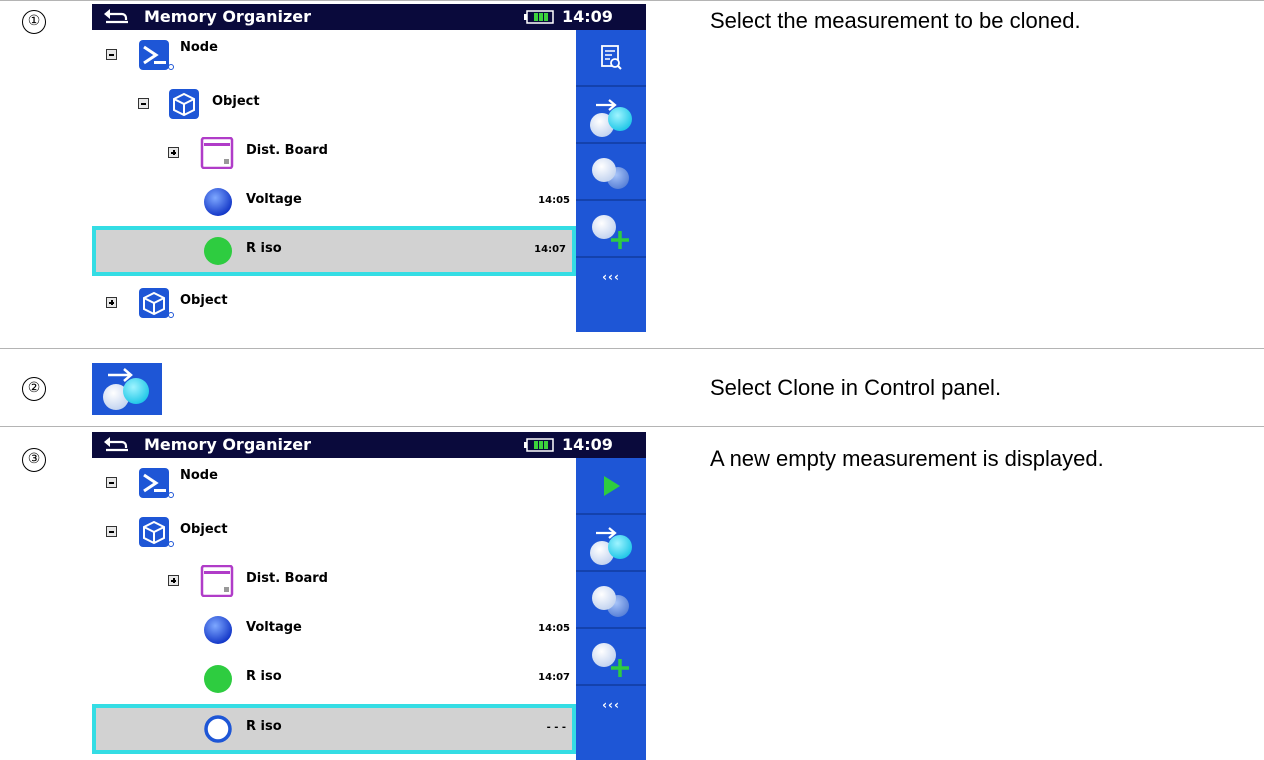 This screenshot has width=1264, height=760. What do you see at coordinates (334, 729) in the screenshot?
I see `tree-row-riso-new-selected: R iso - - -` at bounding box center [334, 729].